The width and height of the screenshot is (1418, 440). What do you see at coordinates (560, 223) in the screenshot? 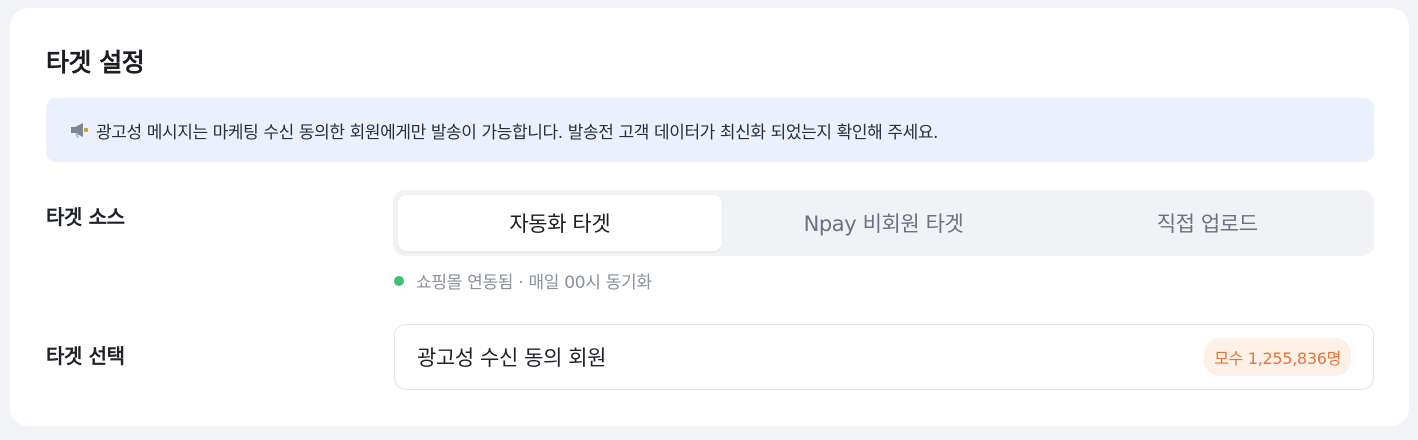
I see `segment-auto-target: 자동화 타겟` at bounding box center [560, 223].